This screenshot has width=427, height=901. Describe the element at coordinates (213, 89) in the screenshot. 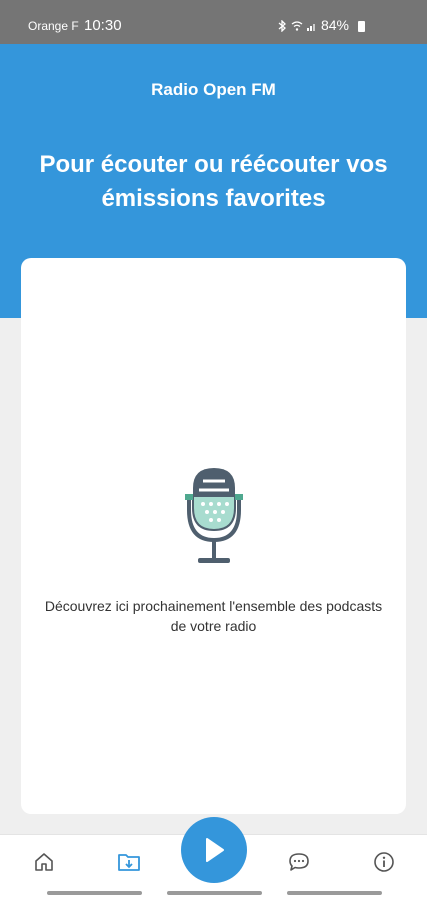

I see `app-title: Radio Open FM` at that location.